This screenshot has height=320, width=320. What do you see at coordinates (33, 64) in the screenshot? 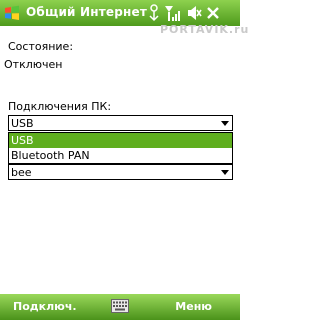
I see `status-value: Отключен` at bounding box center [33, 64].